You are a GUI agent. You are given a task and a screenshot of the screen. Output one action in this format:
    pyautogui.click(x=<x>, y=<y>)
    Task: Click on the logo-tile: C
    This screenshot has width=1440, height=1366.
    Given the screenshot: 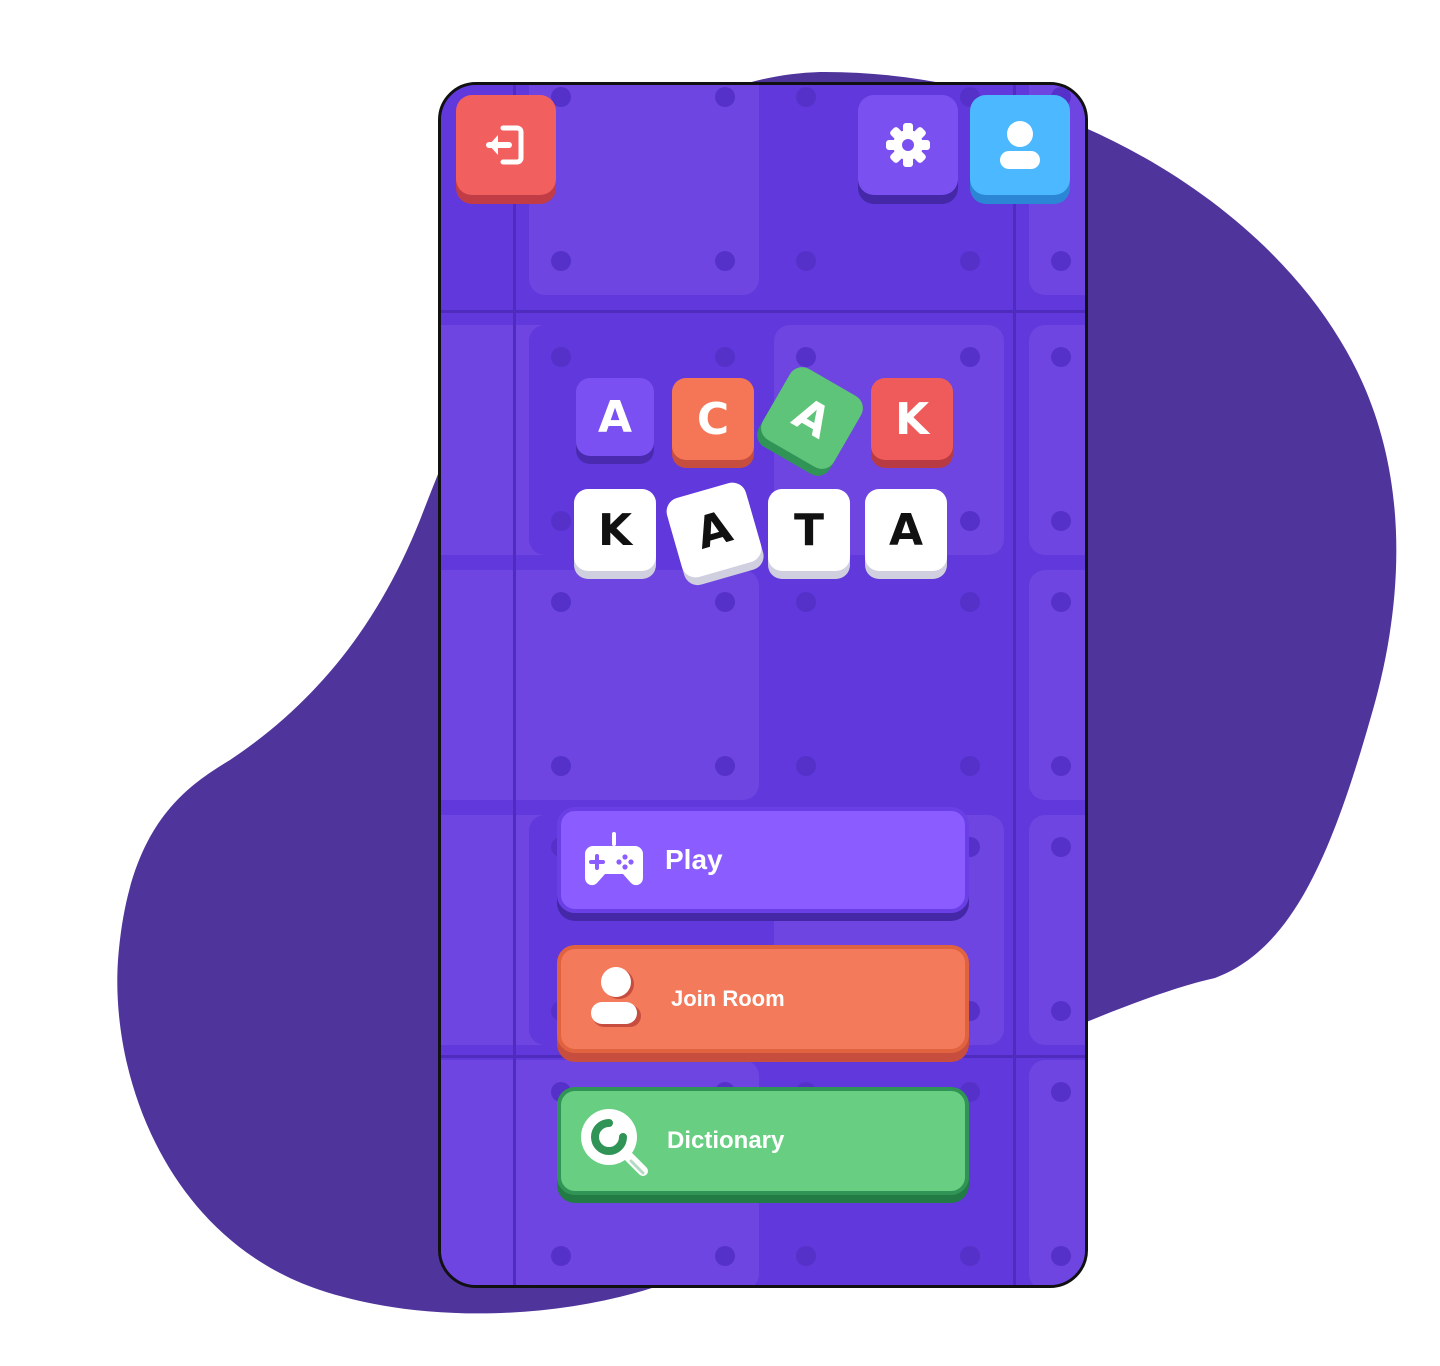 What is the action you would take?
    pyautogui.click(x=713, y=419)
    